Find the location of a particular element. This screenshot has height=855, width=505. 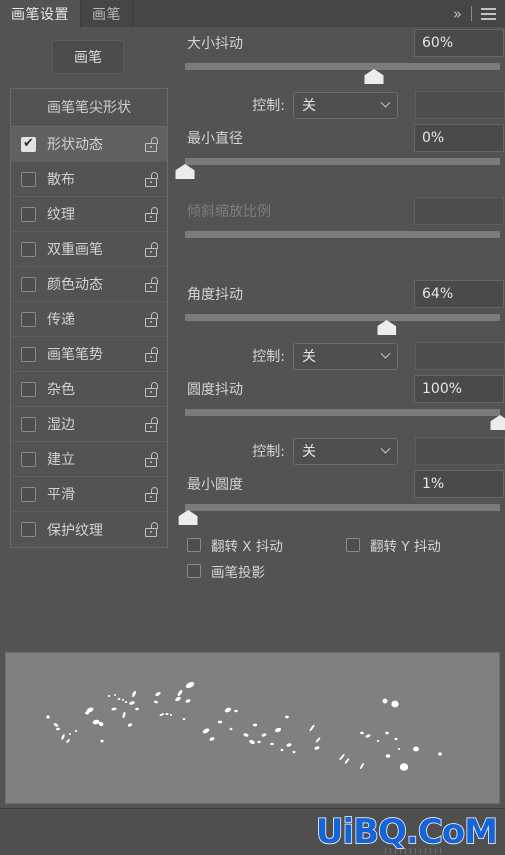

minimum-roundness-value: 1% is located at coordinates (459, 484).